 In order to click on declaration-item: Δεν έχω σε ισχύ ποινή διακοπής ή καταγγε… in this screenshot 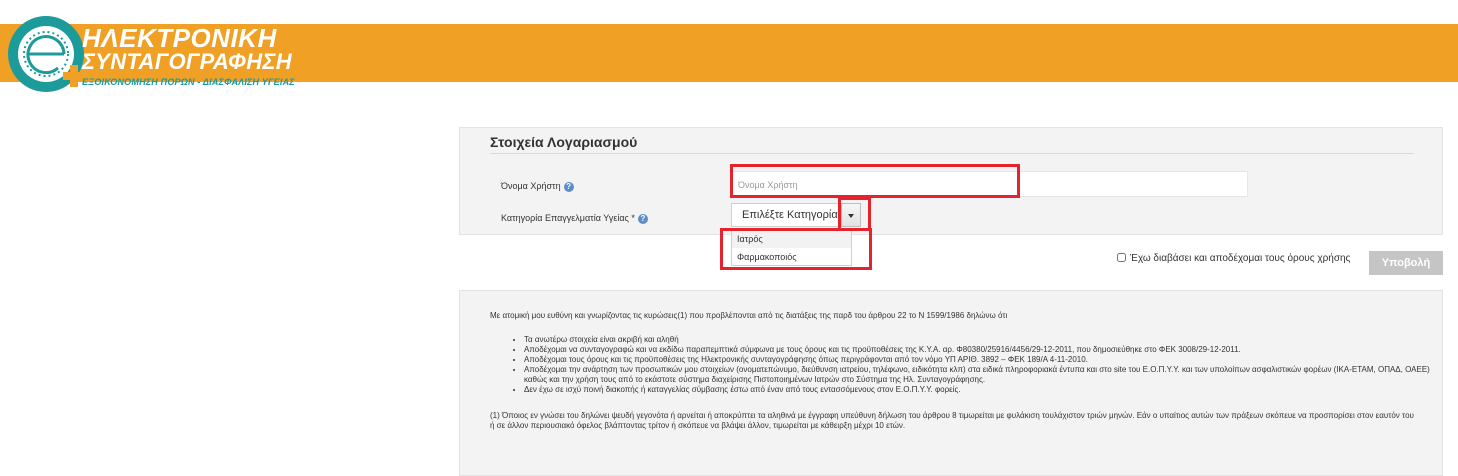, I will do `click(989, 390)`.